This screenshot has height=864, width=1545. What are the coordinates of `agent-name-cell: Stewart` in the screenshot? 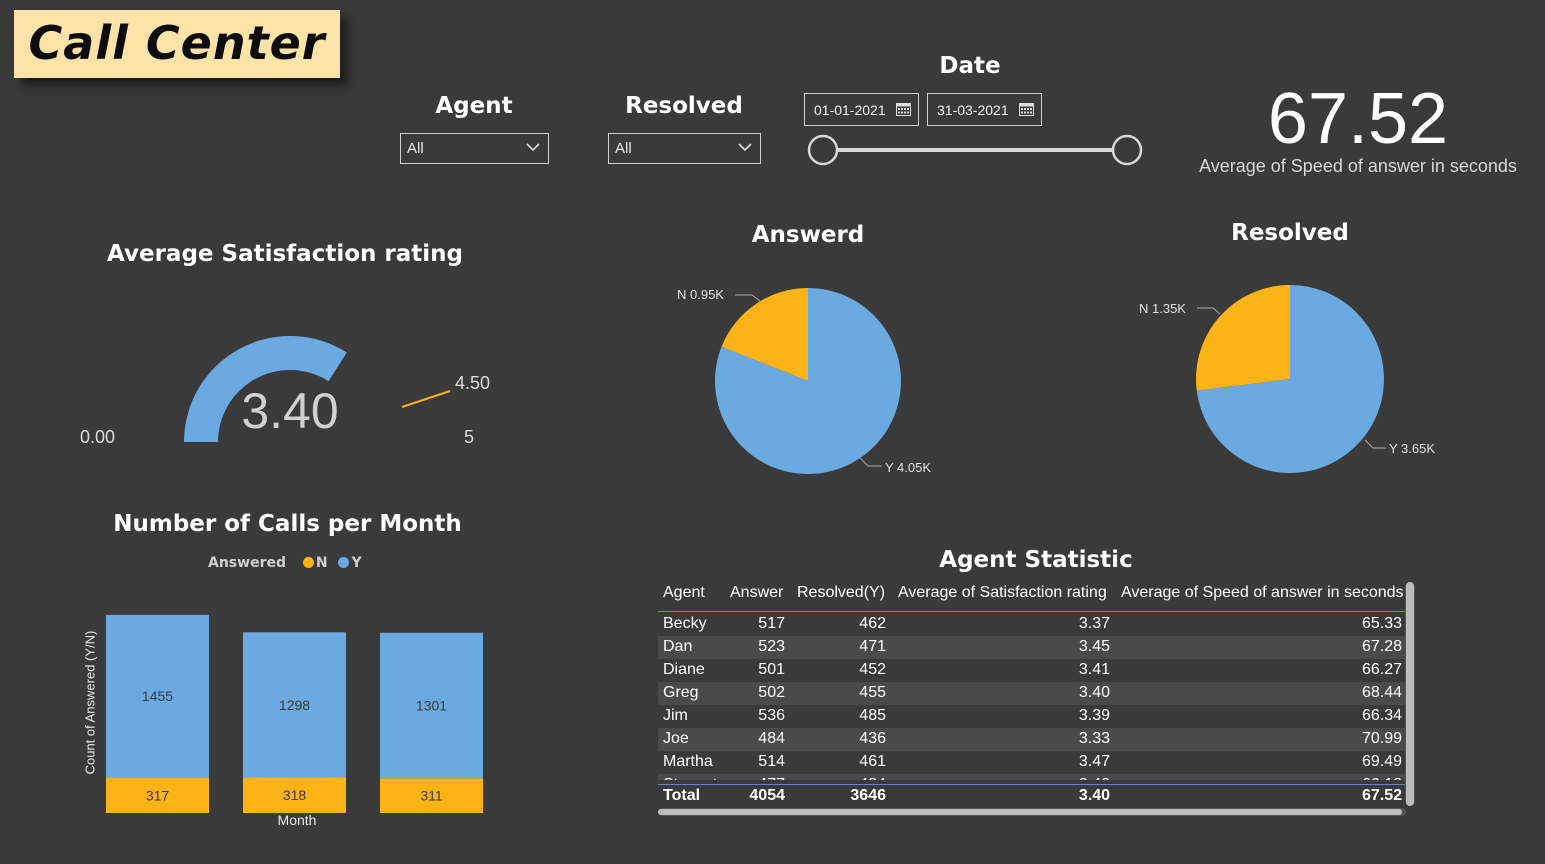 It's located at (690, 778).